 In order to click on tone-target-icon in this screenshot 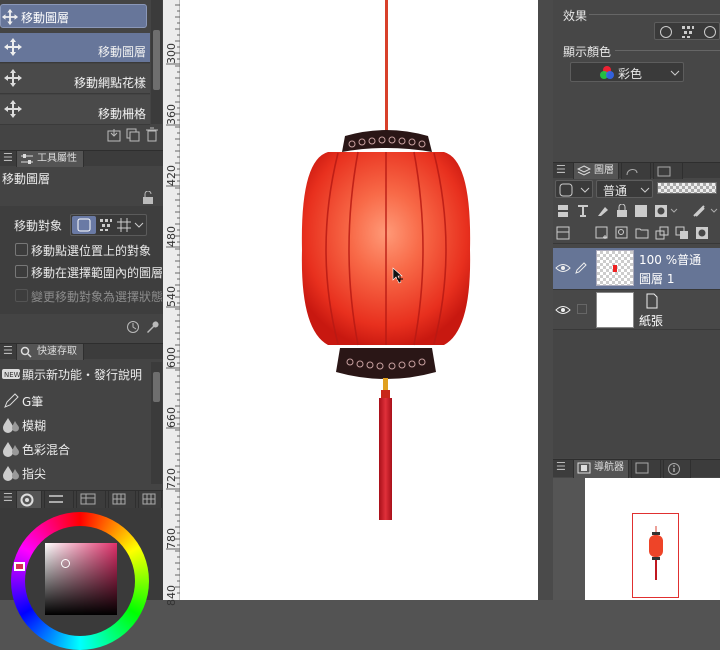, I will do `click(106, 225)`.